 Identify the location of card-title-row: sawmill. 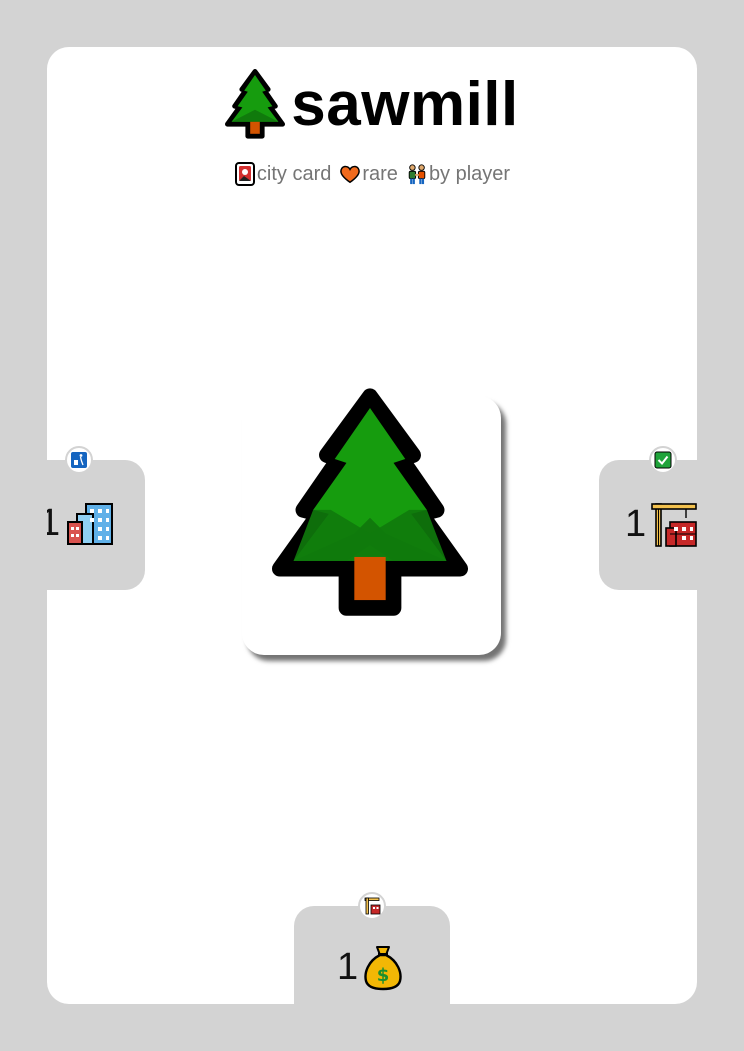
(372, 105).